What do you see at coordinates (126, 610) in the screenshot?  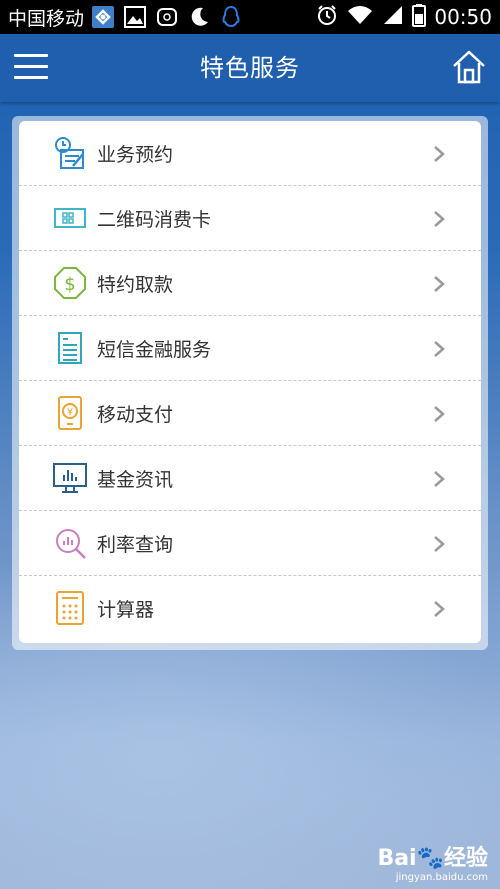 I see `menu-item-label: 计算器` at bounding box center [126, 610].